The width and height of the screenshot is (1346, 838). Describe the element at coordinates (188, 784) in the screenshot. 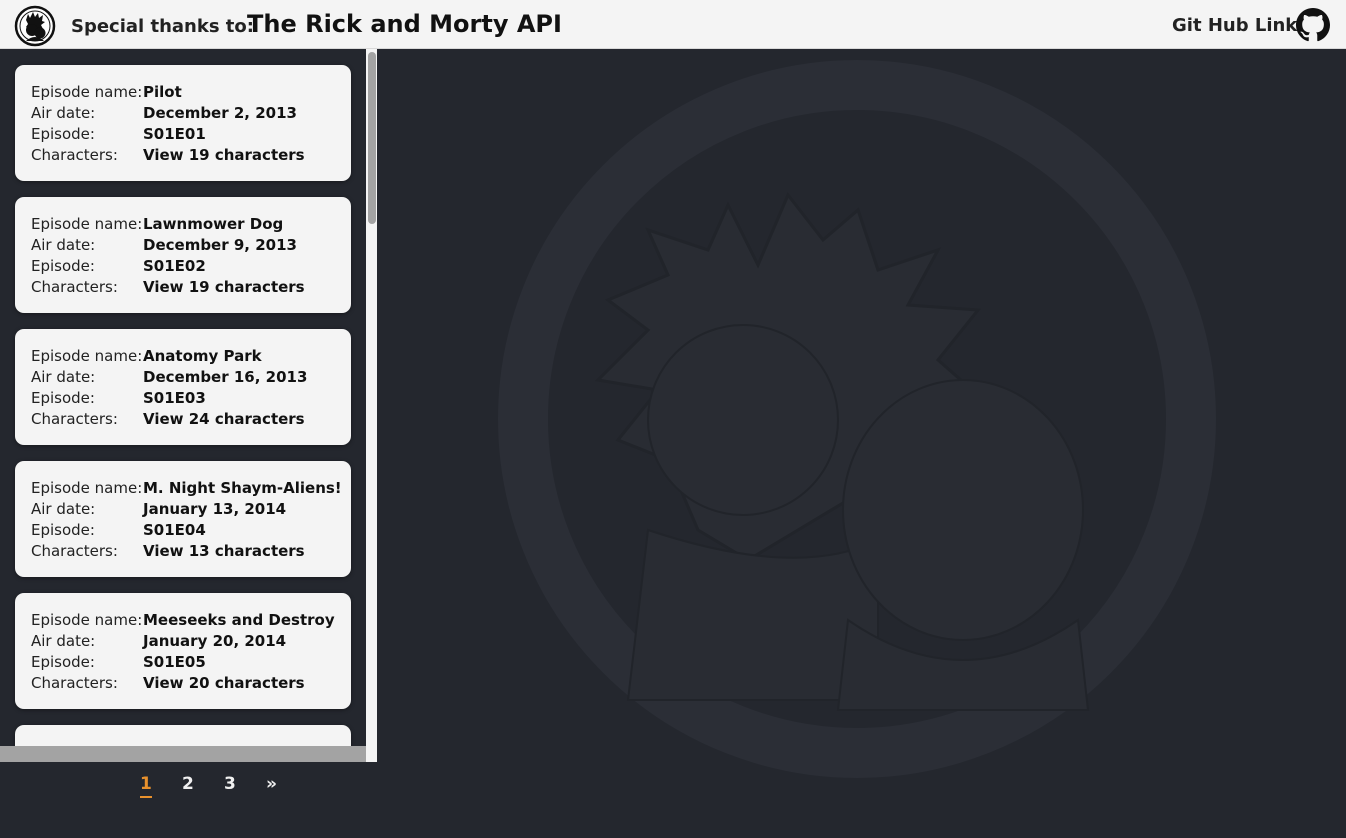

I see `page-2-button: 2` at that location.